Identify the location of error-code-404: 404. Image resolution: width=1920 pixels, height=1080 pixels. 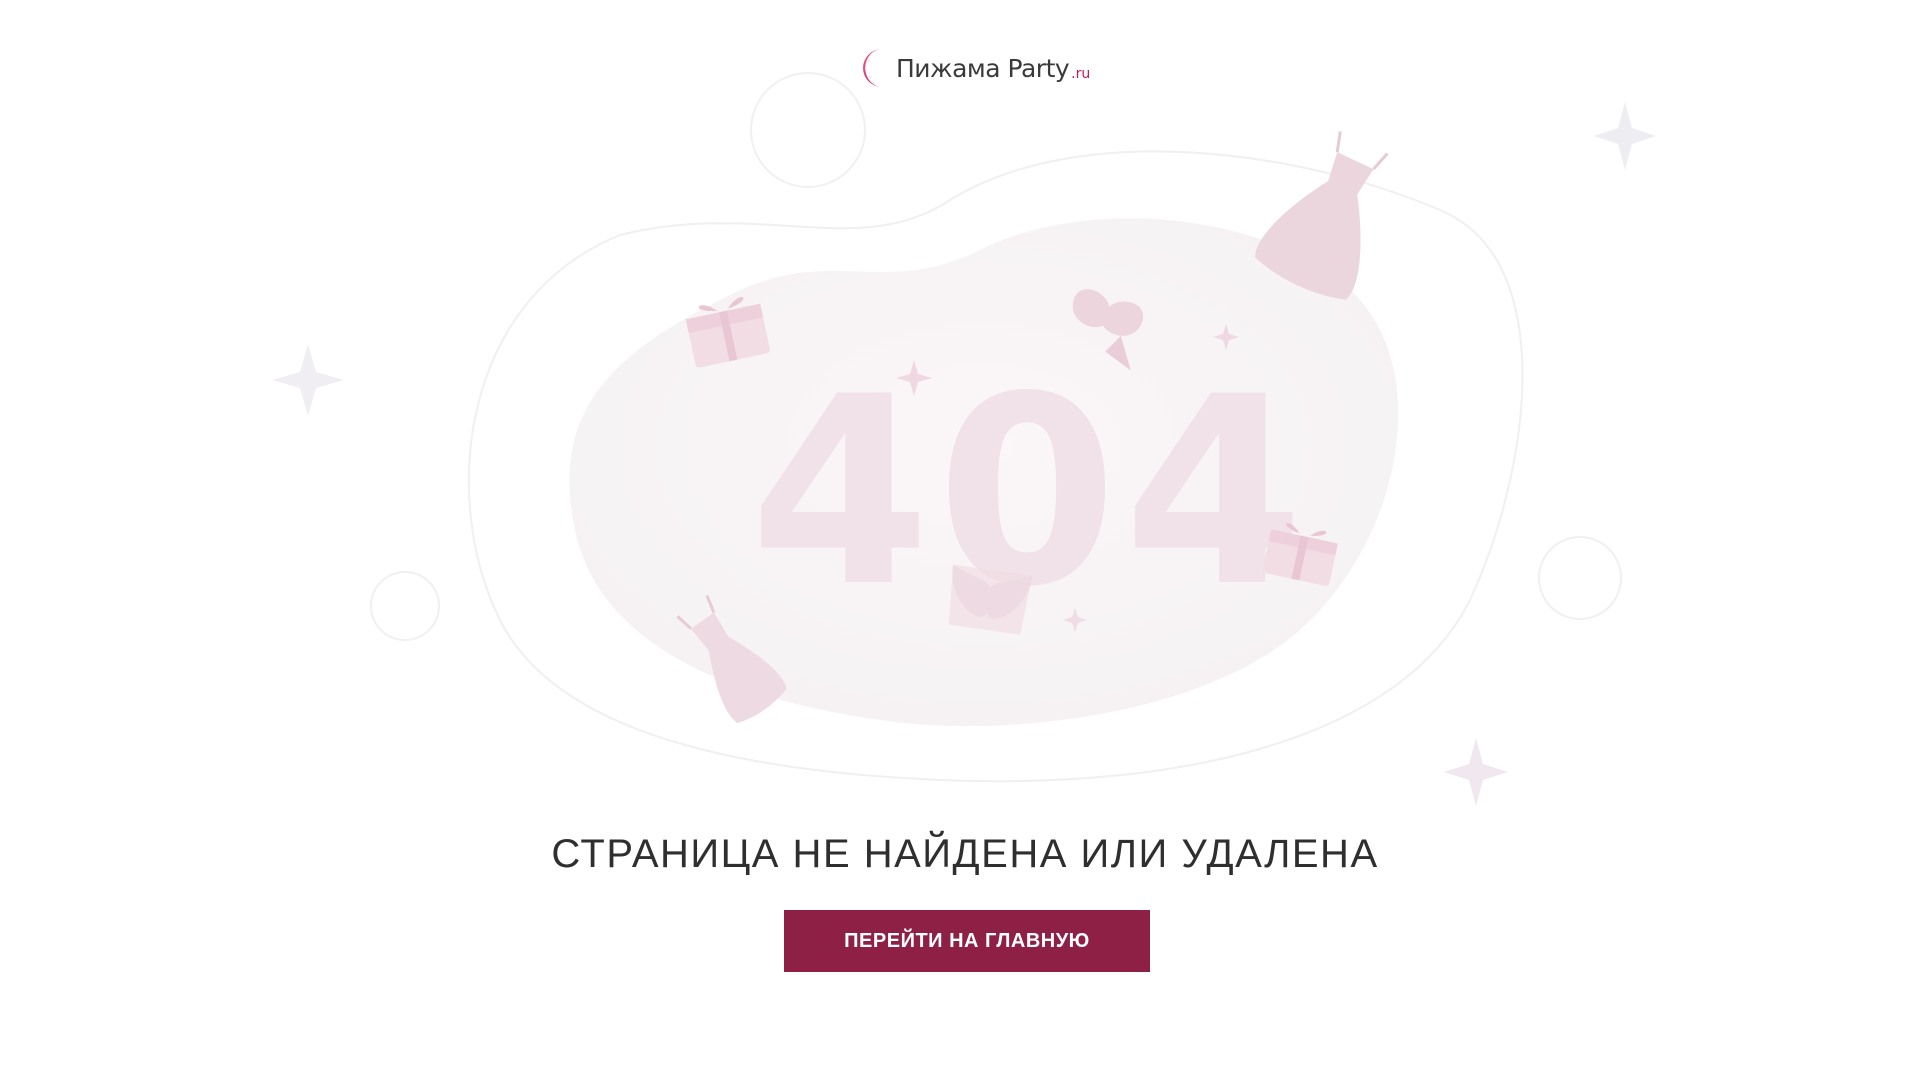
(1030, 493).